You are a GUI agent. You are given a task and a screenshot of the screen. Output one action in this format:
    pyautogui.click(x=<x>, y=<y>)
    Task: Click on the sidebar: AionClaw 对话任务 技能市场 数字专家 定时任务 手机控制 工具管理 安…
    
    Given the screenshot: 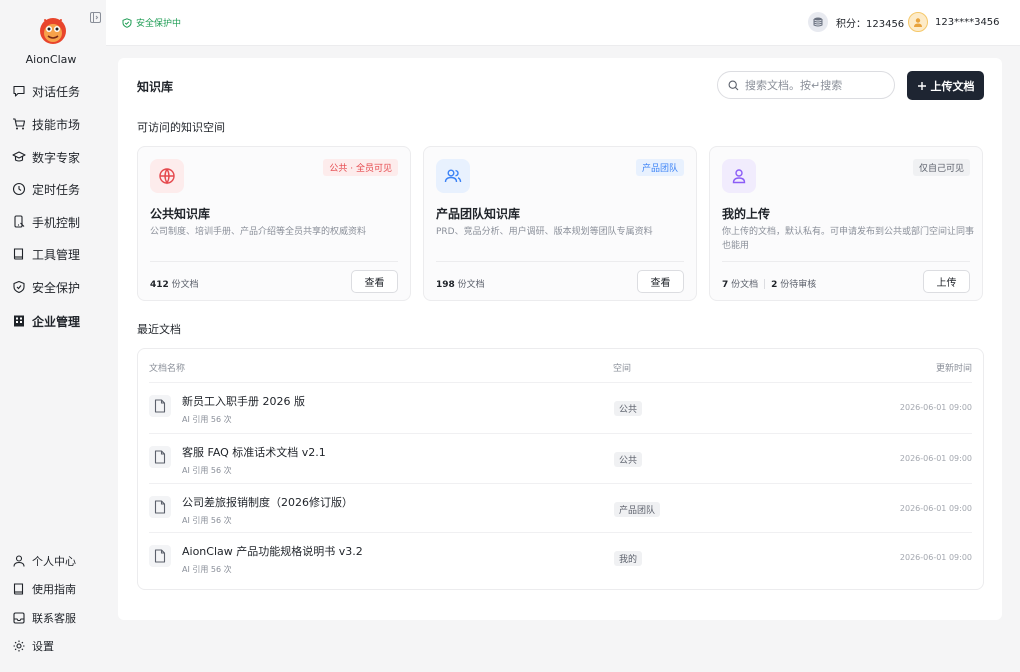 What is the action you would take?
    pyautogui.click(x=53, y=336)
    